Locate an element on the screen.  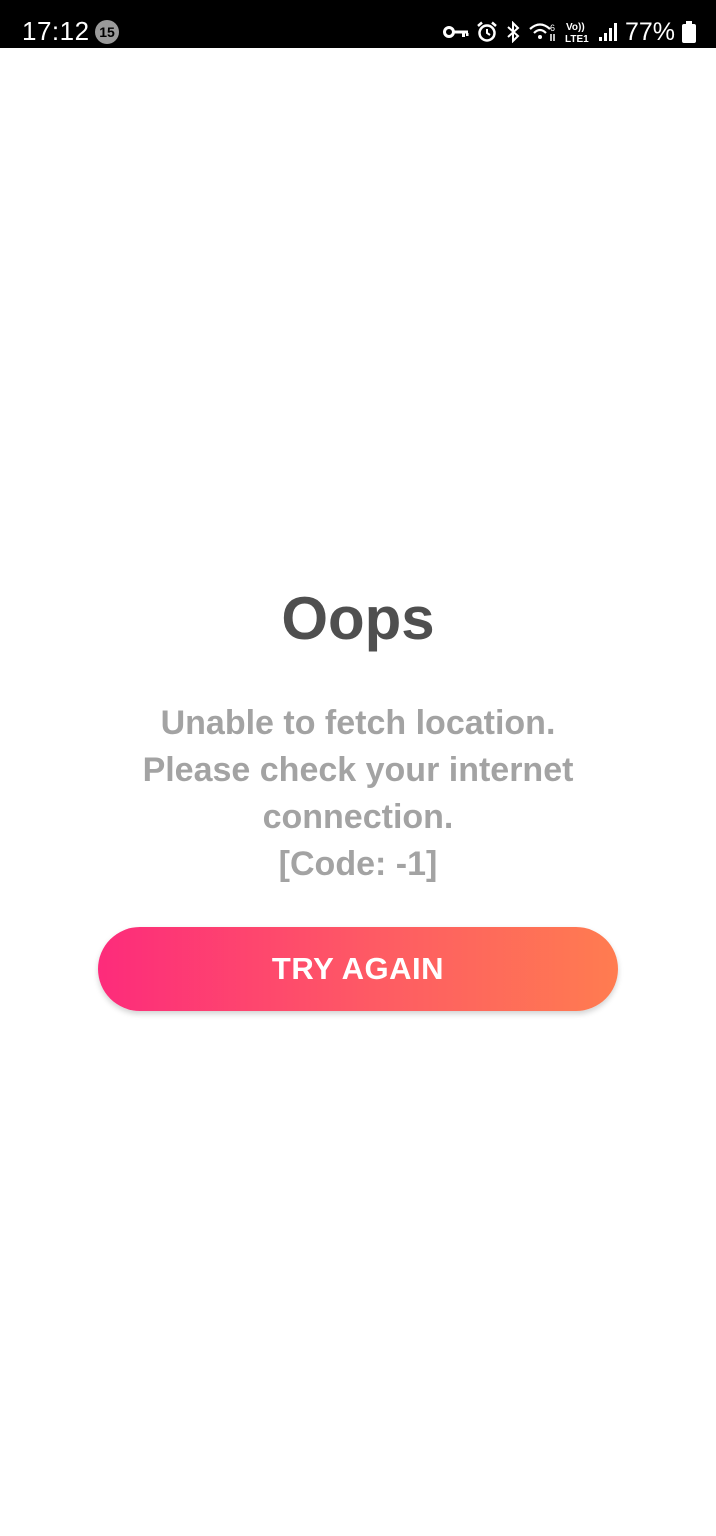
wifi-icon: 6 is located at coordinates (543, 32).